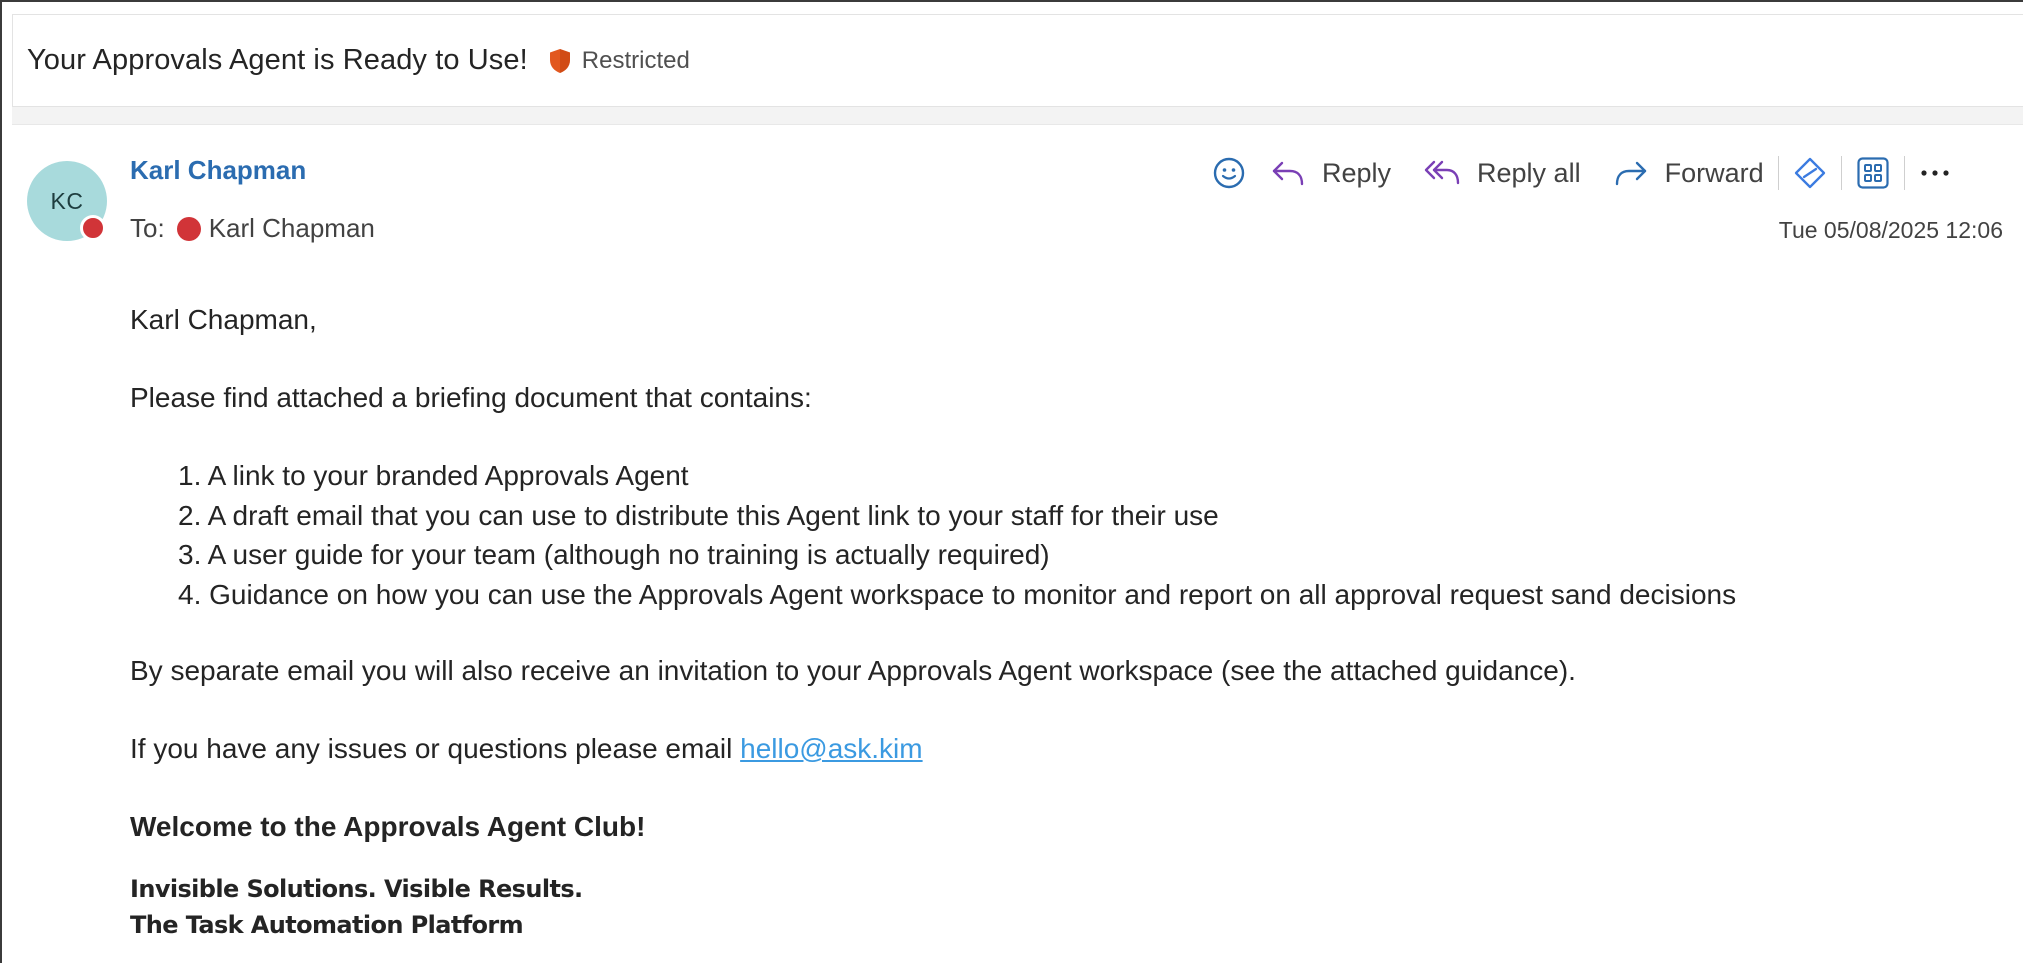 This screenshot has width=2023, height=963. I want to click on forward-icon, so click(1631, 173).